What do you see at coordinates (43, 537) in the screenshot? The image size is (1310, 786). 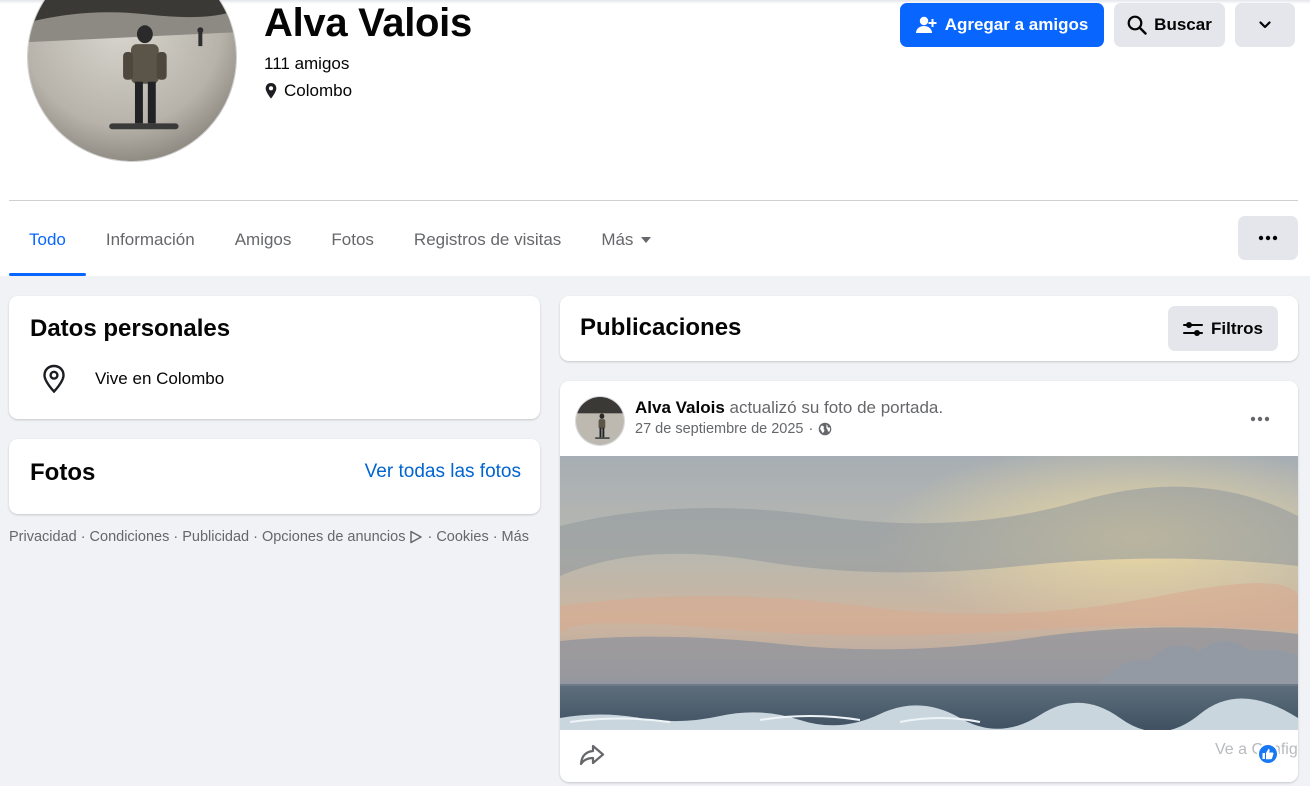 I see `footer-link-privacy: Privacidad` at bounding box center [43, 537].